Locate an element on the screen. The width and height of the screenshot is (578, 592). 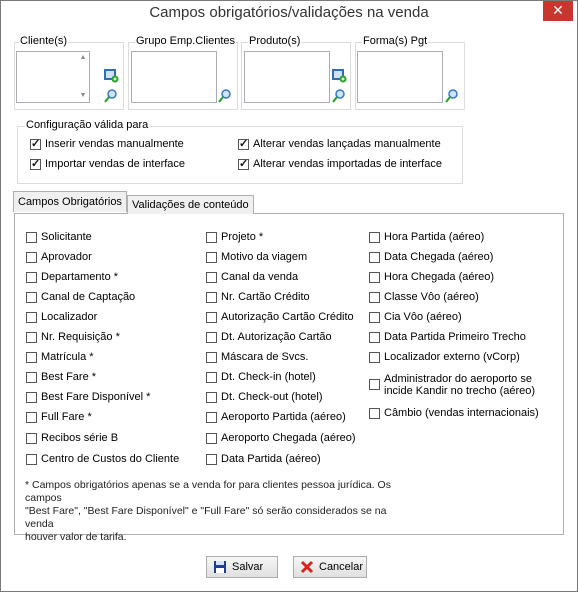
produto-listbox is located at coordinates (287, 77).